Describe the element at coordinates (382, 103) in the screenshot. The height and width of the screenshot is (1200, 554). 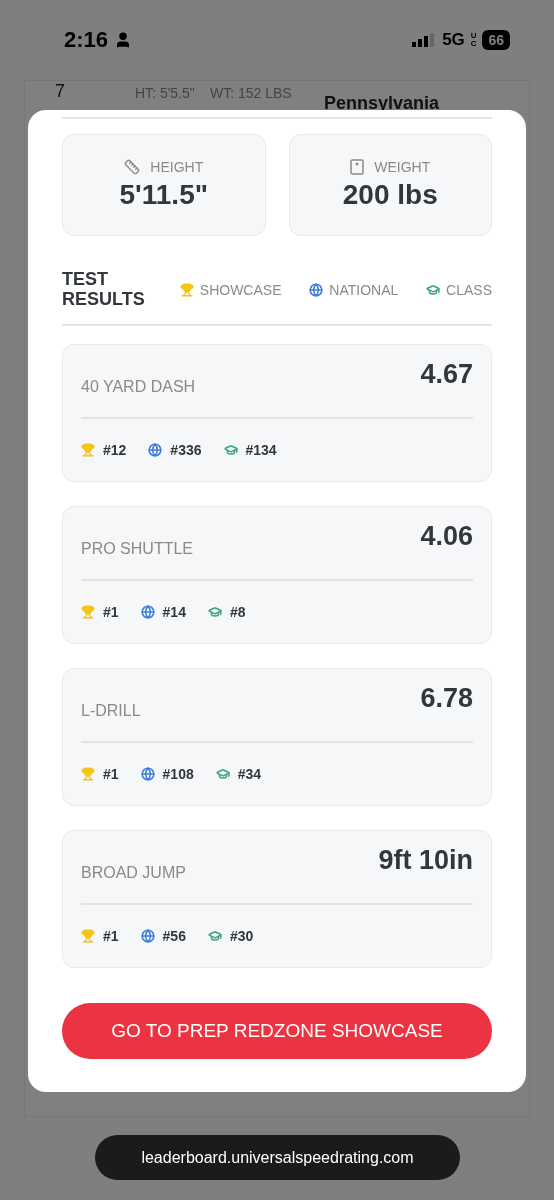
I see `location-text: Pennsylvania` at that location.